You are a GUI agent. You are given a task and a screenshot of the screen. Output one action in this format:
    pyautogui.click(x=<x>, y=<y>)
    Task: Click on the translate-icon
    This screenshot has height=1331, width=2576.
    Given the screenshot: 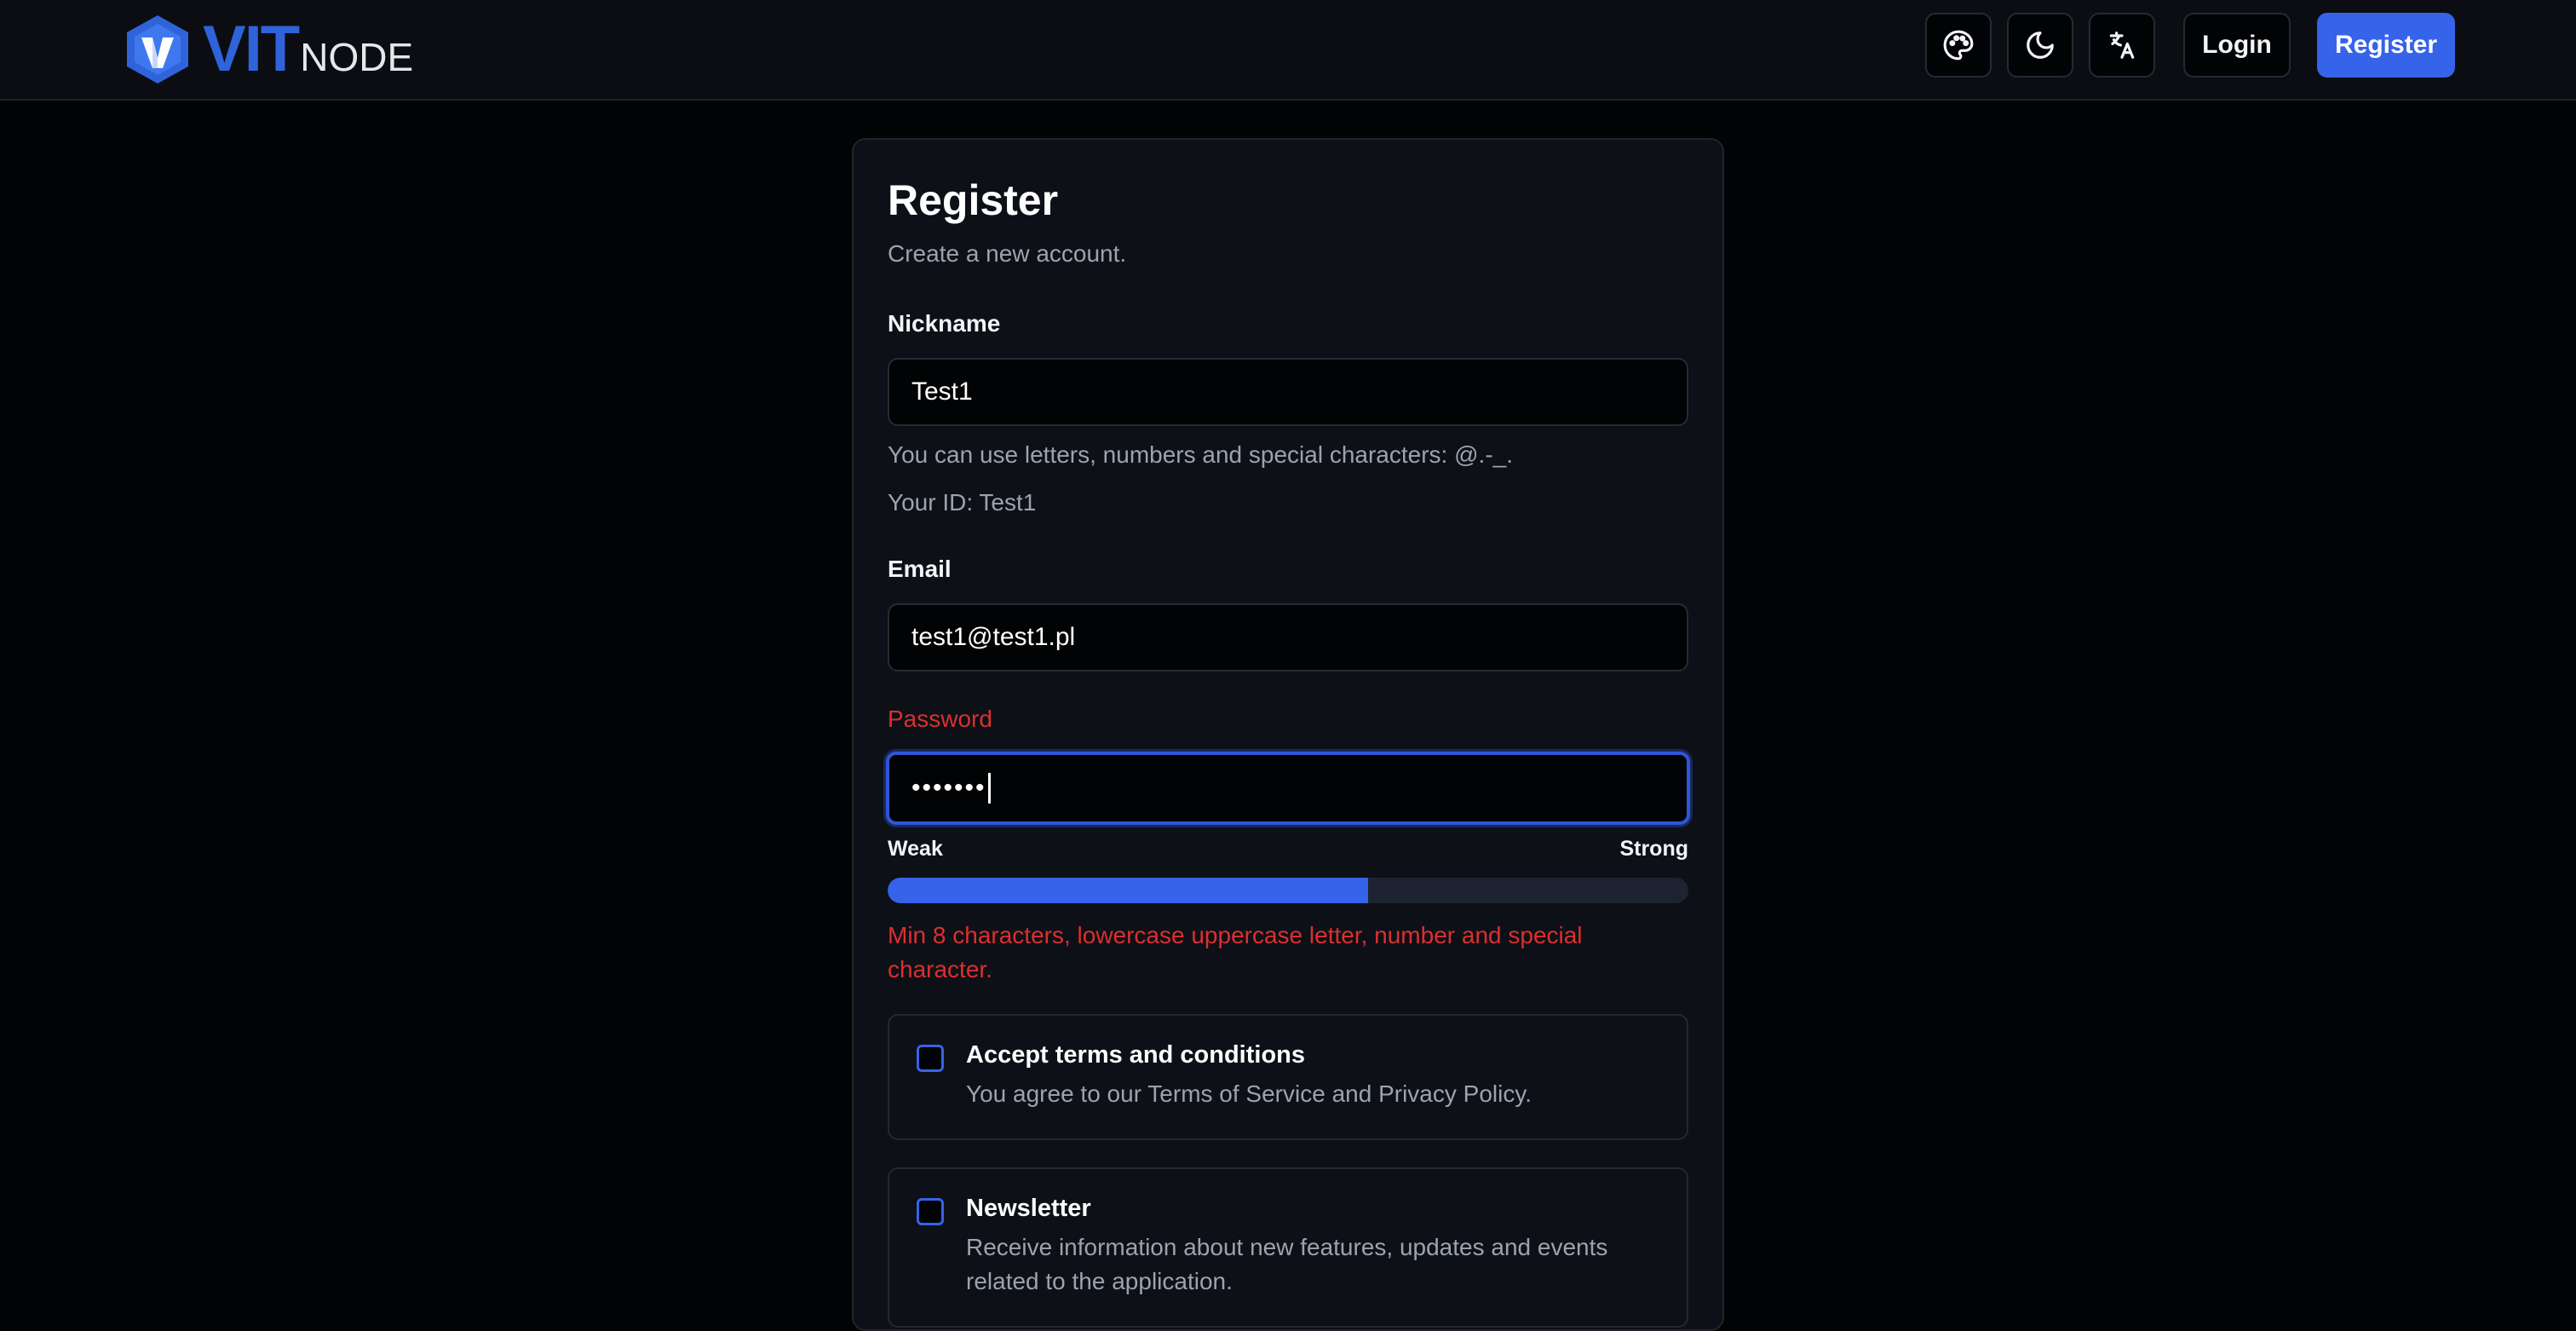 What is the action you would take?
    pyautogui.click(x=2122, y=45)
    